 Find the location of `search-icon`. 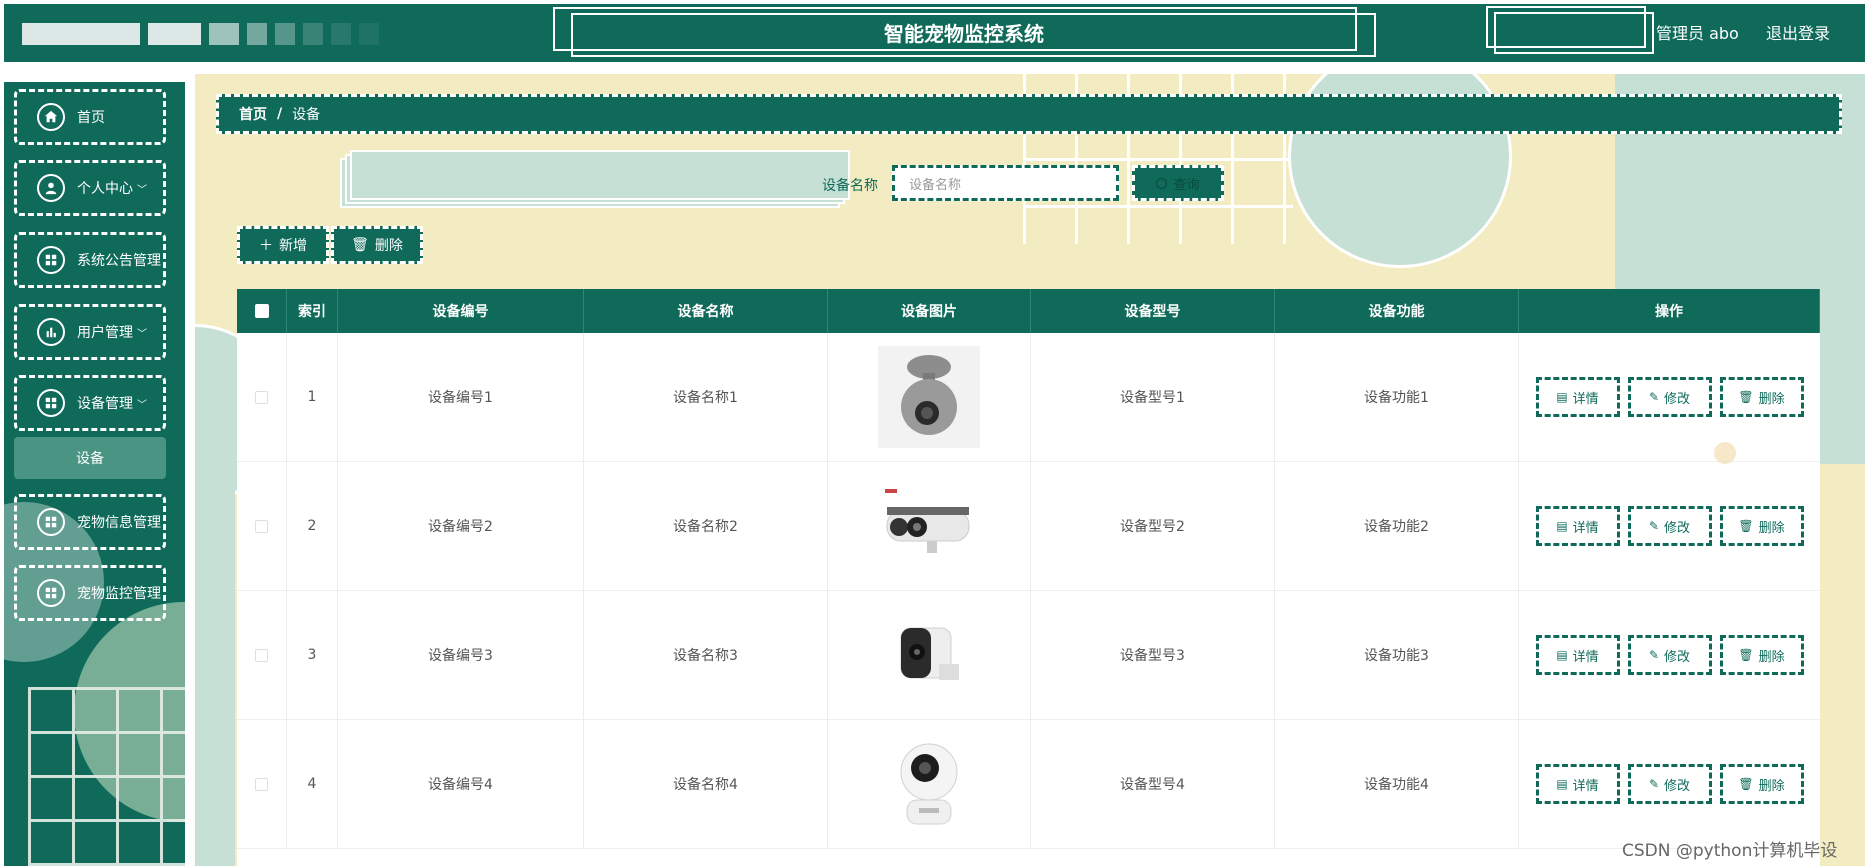

search-icon is located at coordinates (1162, 183).